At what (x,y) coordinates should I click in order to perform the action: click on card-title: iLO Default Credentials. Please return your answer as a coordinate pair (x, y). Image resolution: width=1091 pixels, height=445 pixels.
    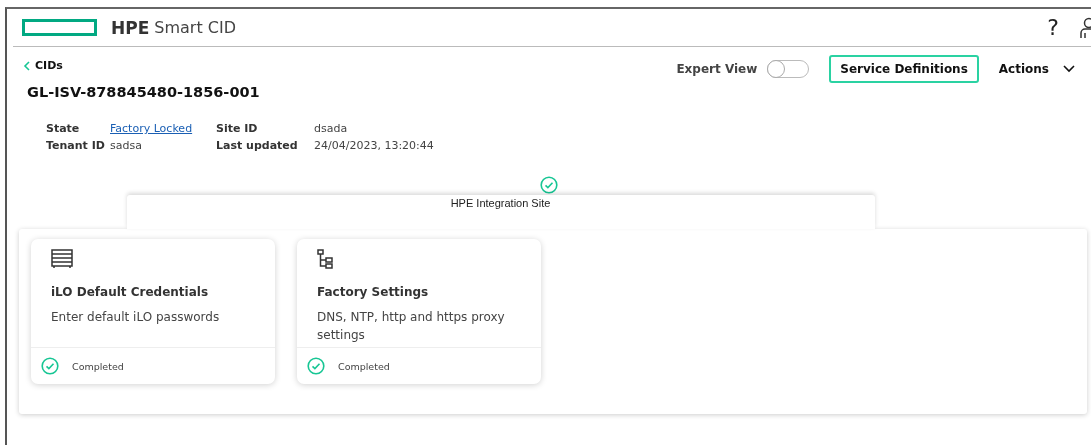
    Looking at the image, I should click on (130, 292).